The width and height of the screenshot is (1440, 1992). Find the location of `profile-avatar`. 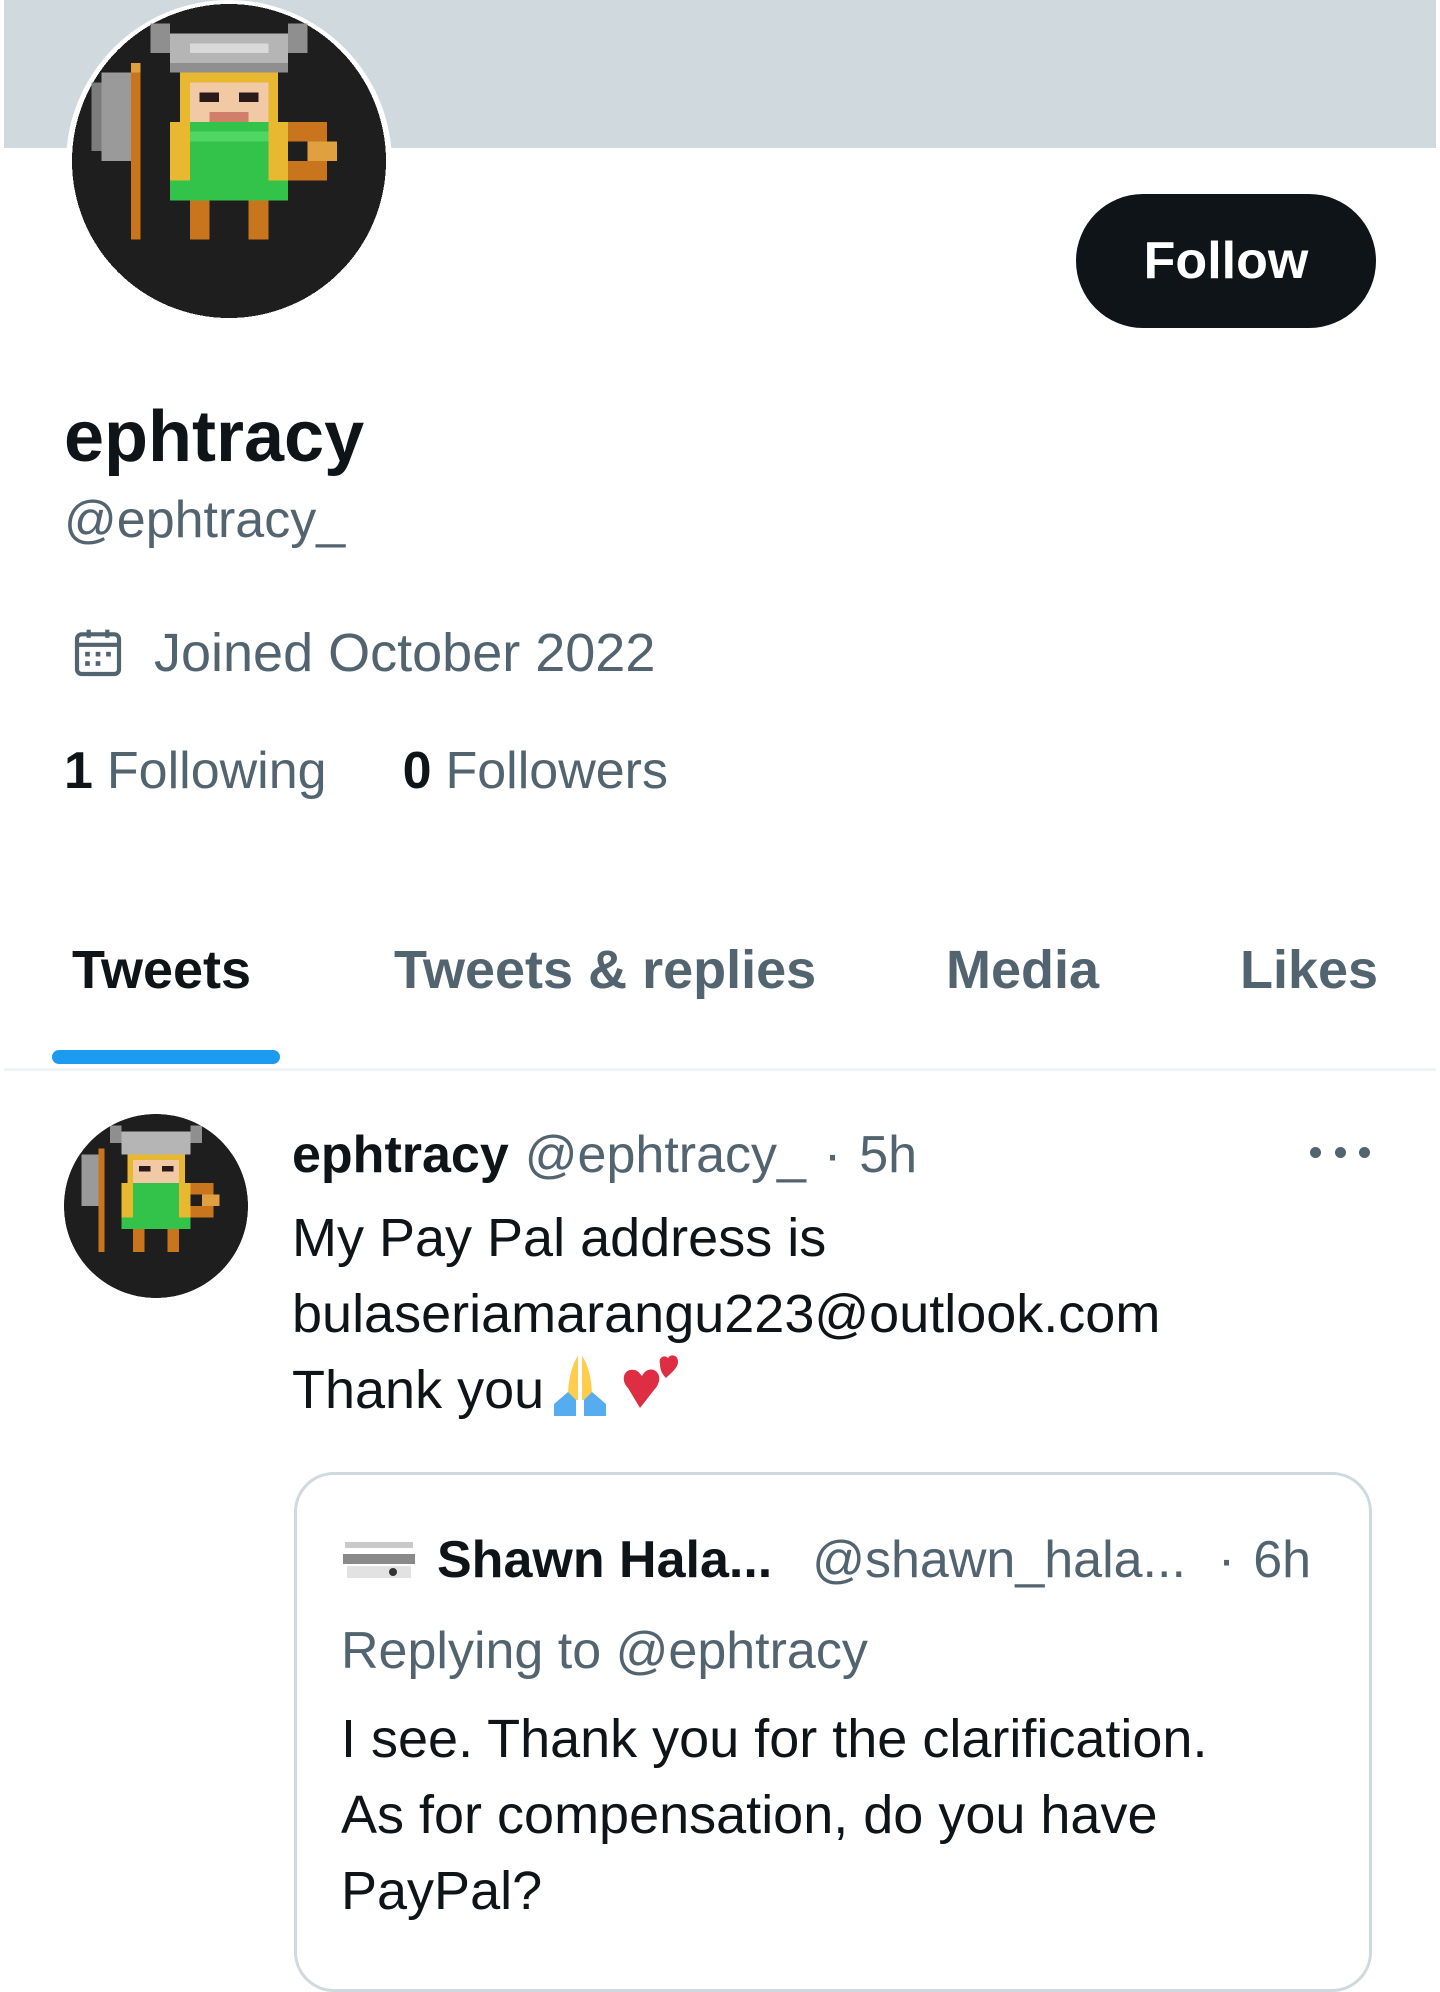

profile-avatar is located at coordinates (229, 163).